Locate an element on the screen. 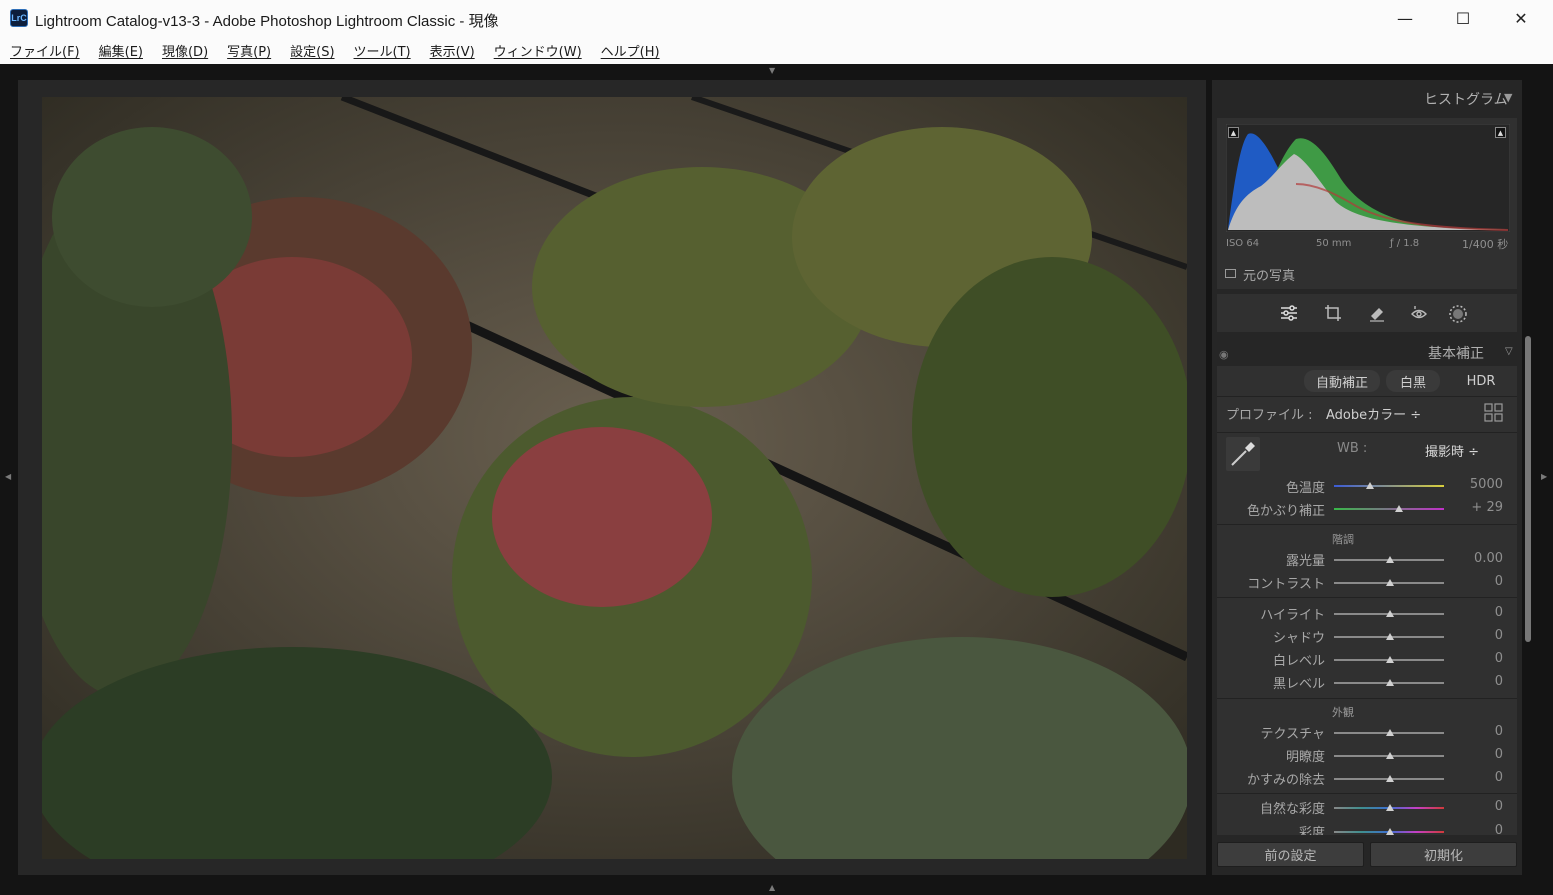 The image size is (1553, 895). bottom-panel-toggle-icon: ▲ is located at coordinates (772, 887).